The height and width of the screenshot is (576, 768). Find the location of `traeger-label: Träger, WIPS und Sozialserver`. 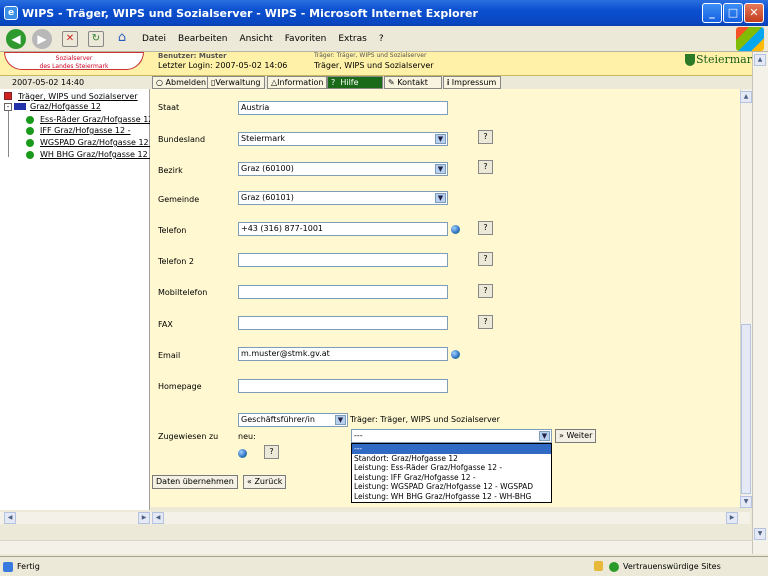

traeger-label: Träger, WIPS und Sozialserver is located at coordinates (374, 65).